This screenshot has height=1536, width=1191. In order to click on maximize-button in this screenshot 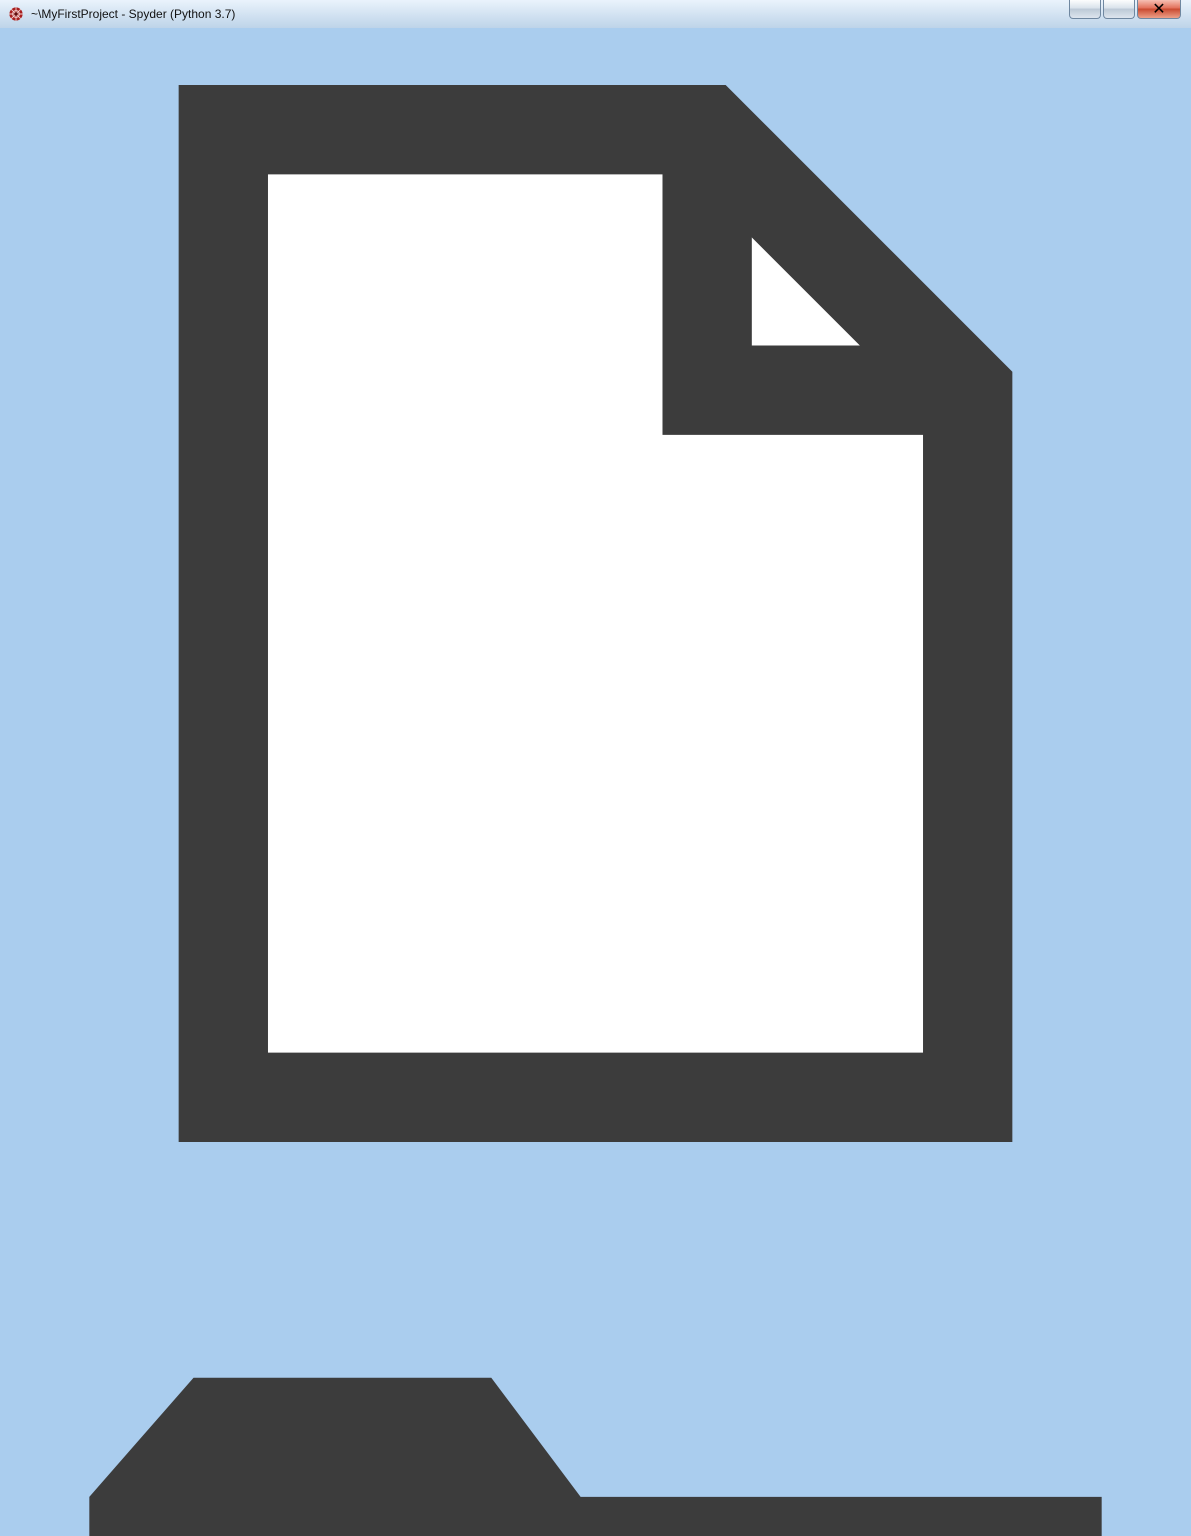, I will do `click(1119, 9)`.